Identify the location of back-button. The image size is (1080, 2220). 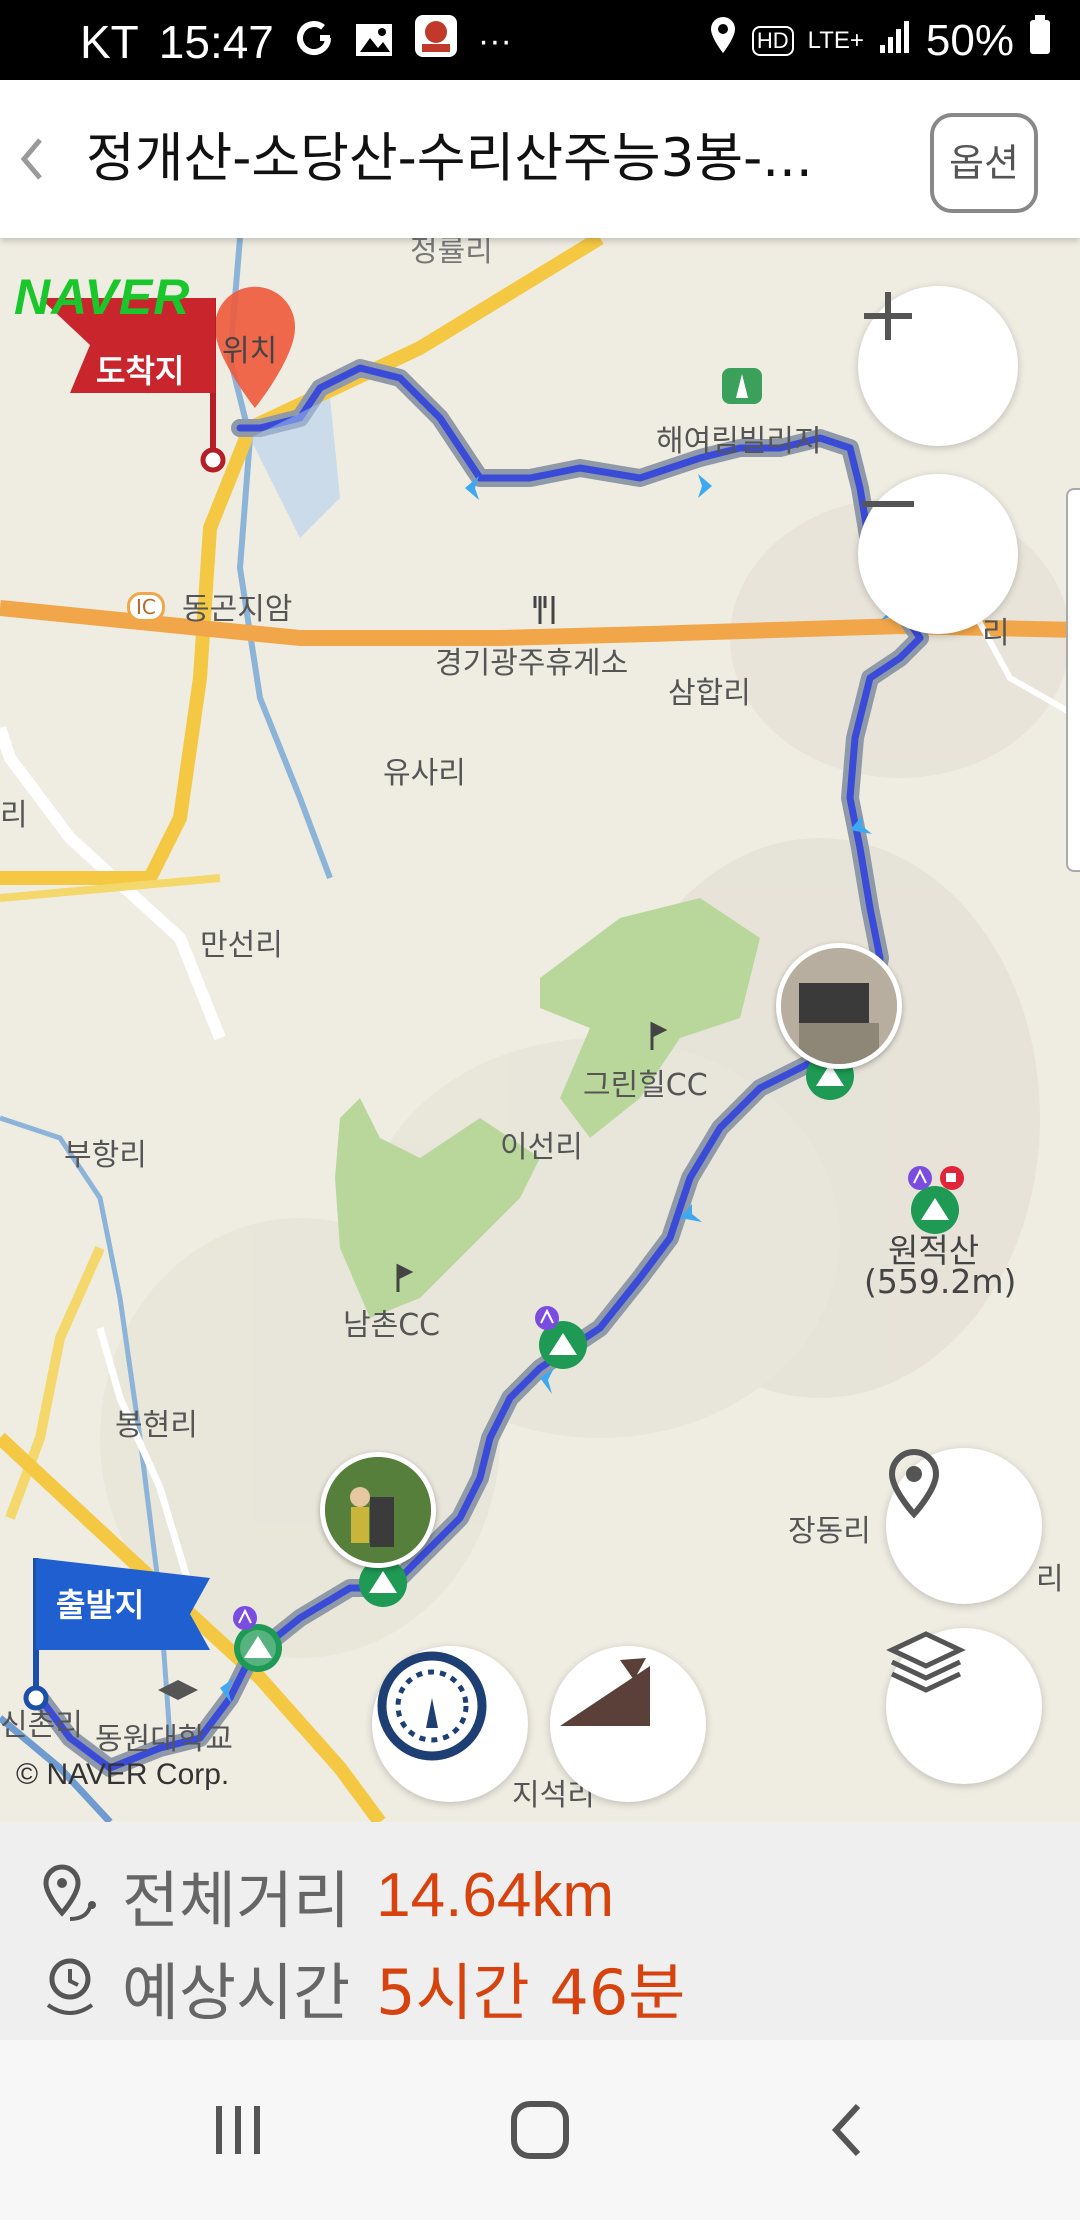
(31, 159).